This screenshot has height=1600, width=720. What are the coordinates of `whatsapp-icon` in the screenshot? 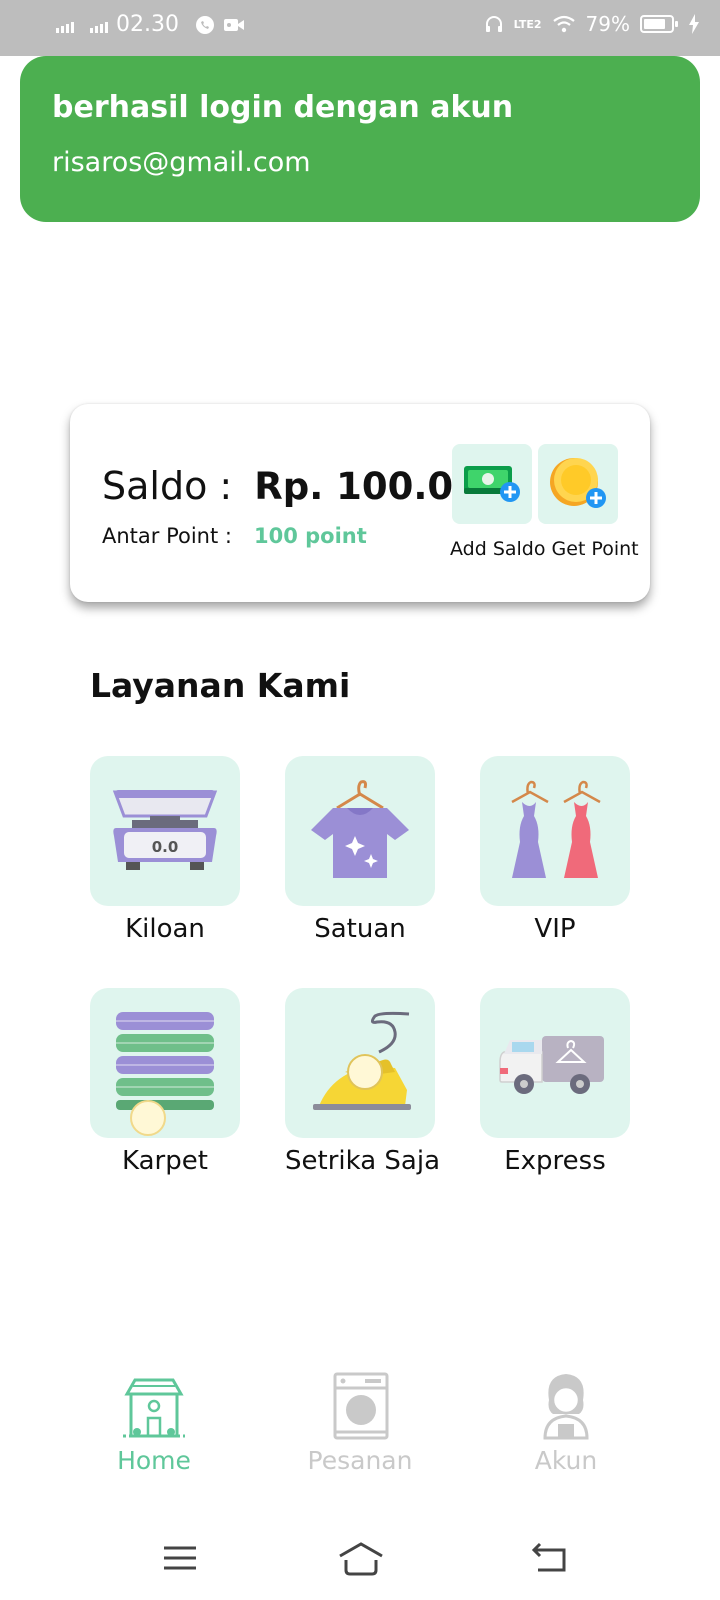 It's located at (204, 24).